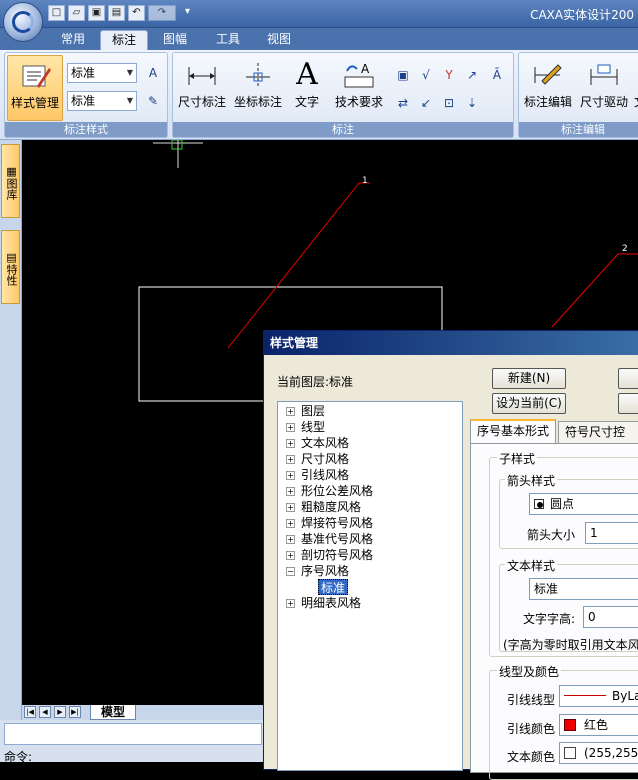  I want to click on tree-item: + 图层, so click(305, 411).